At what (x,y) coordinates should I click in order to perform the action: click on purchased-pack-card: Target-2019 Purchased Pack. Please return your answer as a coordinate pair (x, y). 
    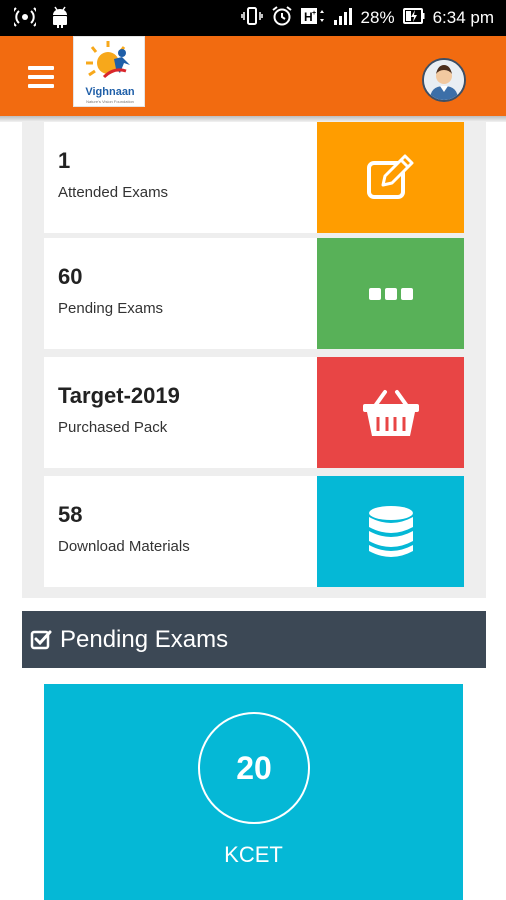
    Looking at the image, I should click on (254, 412).